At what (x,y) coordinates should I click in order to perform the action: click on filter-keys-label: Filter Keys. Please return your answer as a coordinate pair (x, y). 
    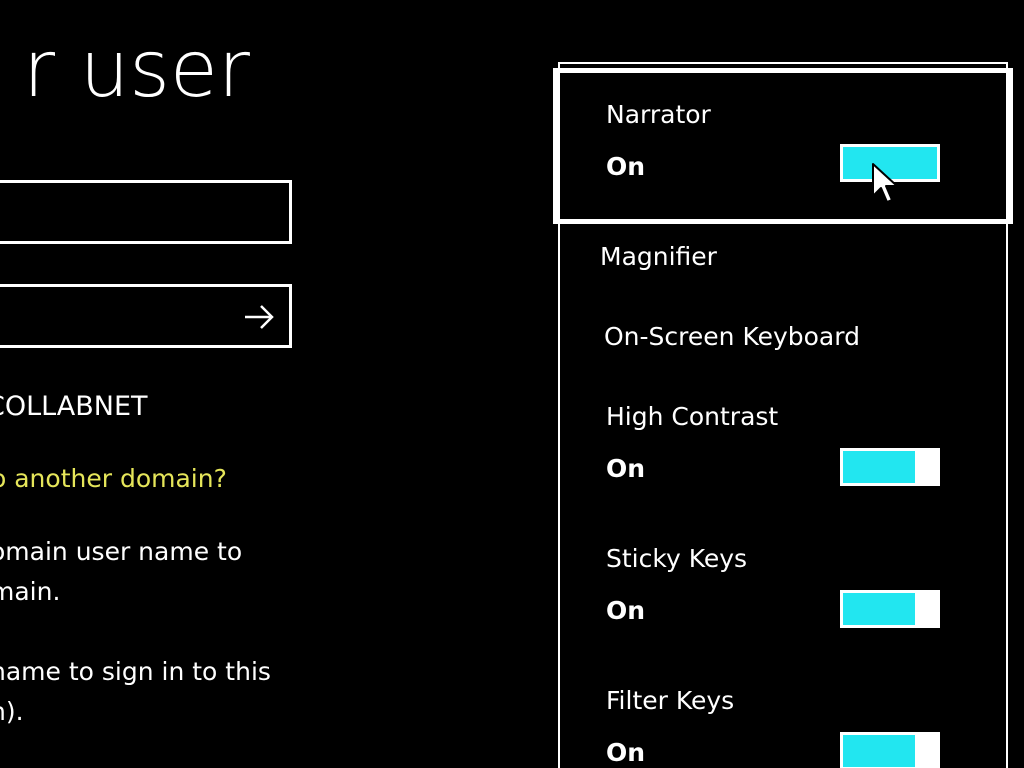
    Looking at the image, I should click on (670, 700).